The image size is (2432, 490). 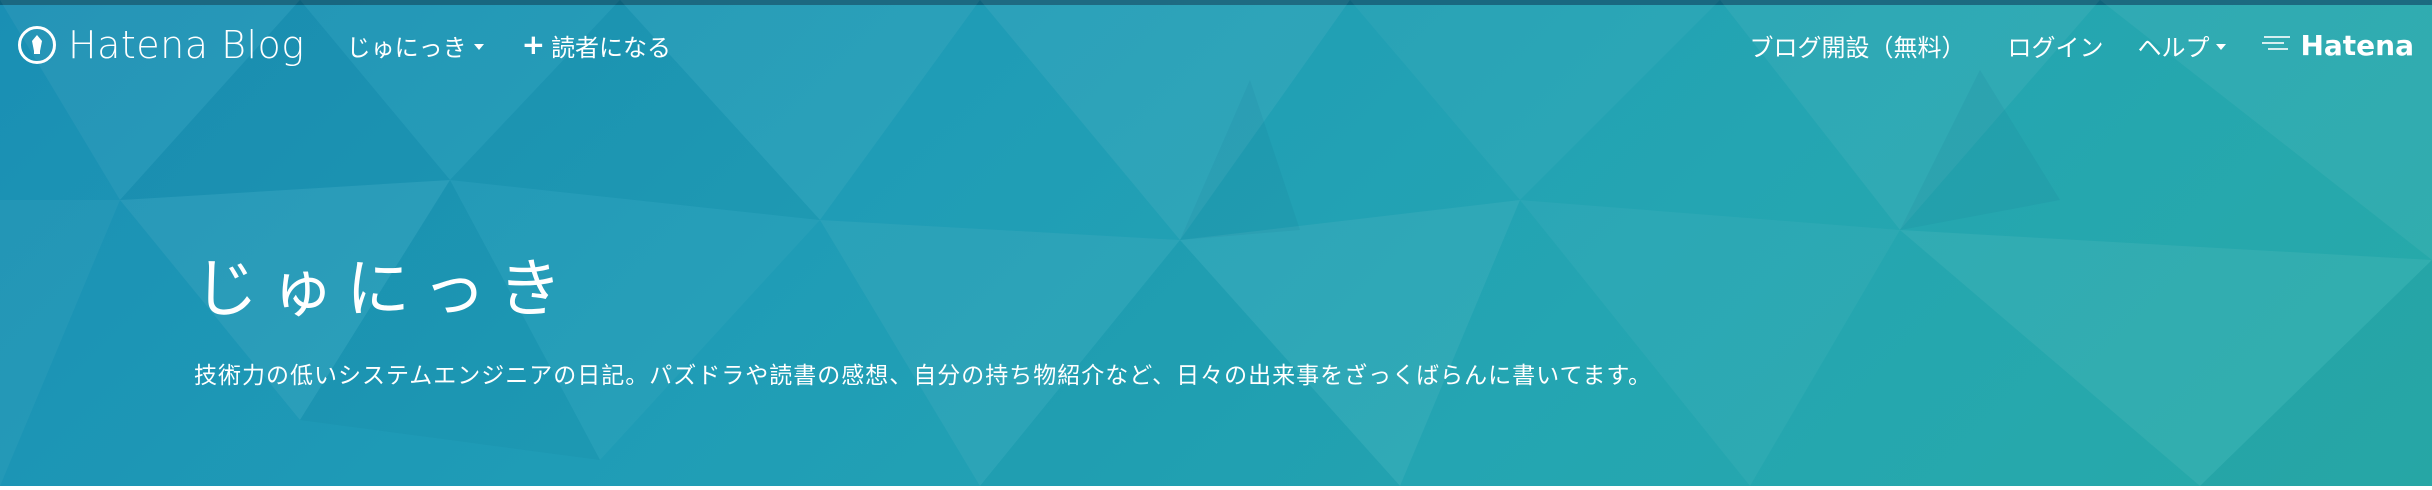 What do you see at coordinates (2357, 45) in the screenshot?
I see `hatena-label: Hatena` at bounding box center [2357, 45].